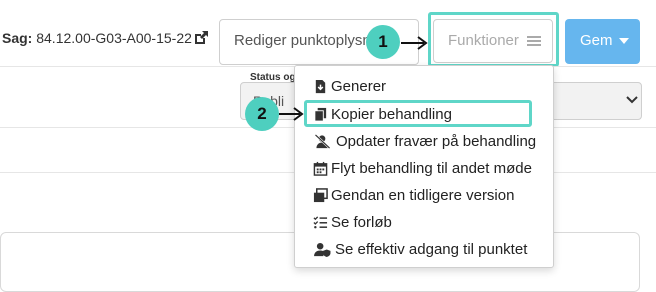  I want to click on callout-highlight-copy-treatment, so click(418, 113).